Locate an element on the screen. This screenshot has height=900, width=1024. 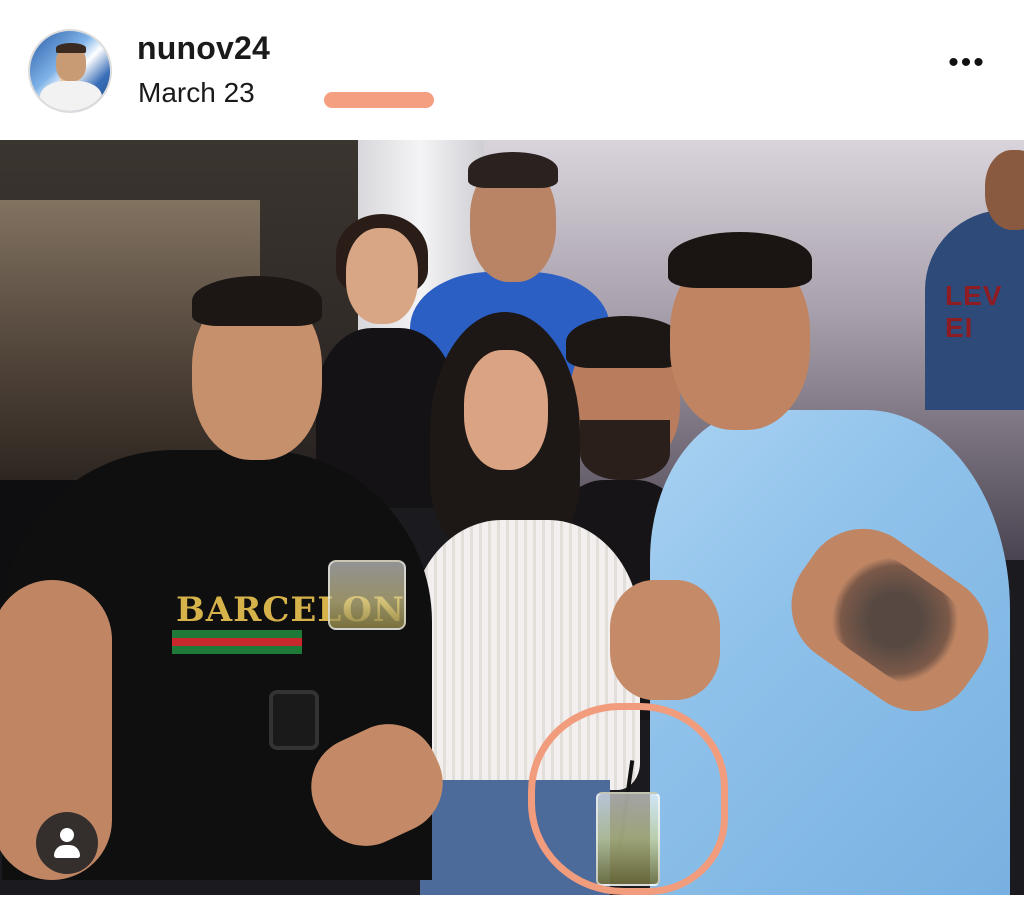
highlight-circle-annotation is located at coordinates (628, 799).